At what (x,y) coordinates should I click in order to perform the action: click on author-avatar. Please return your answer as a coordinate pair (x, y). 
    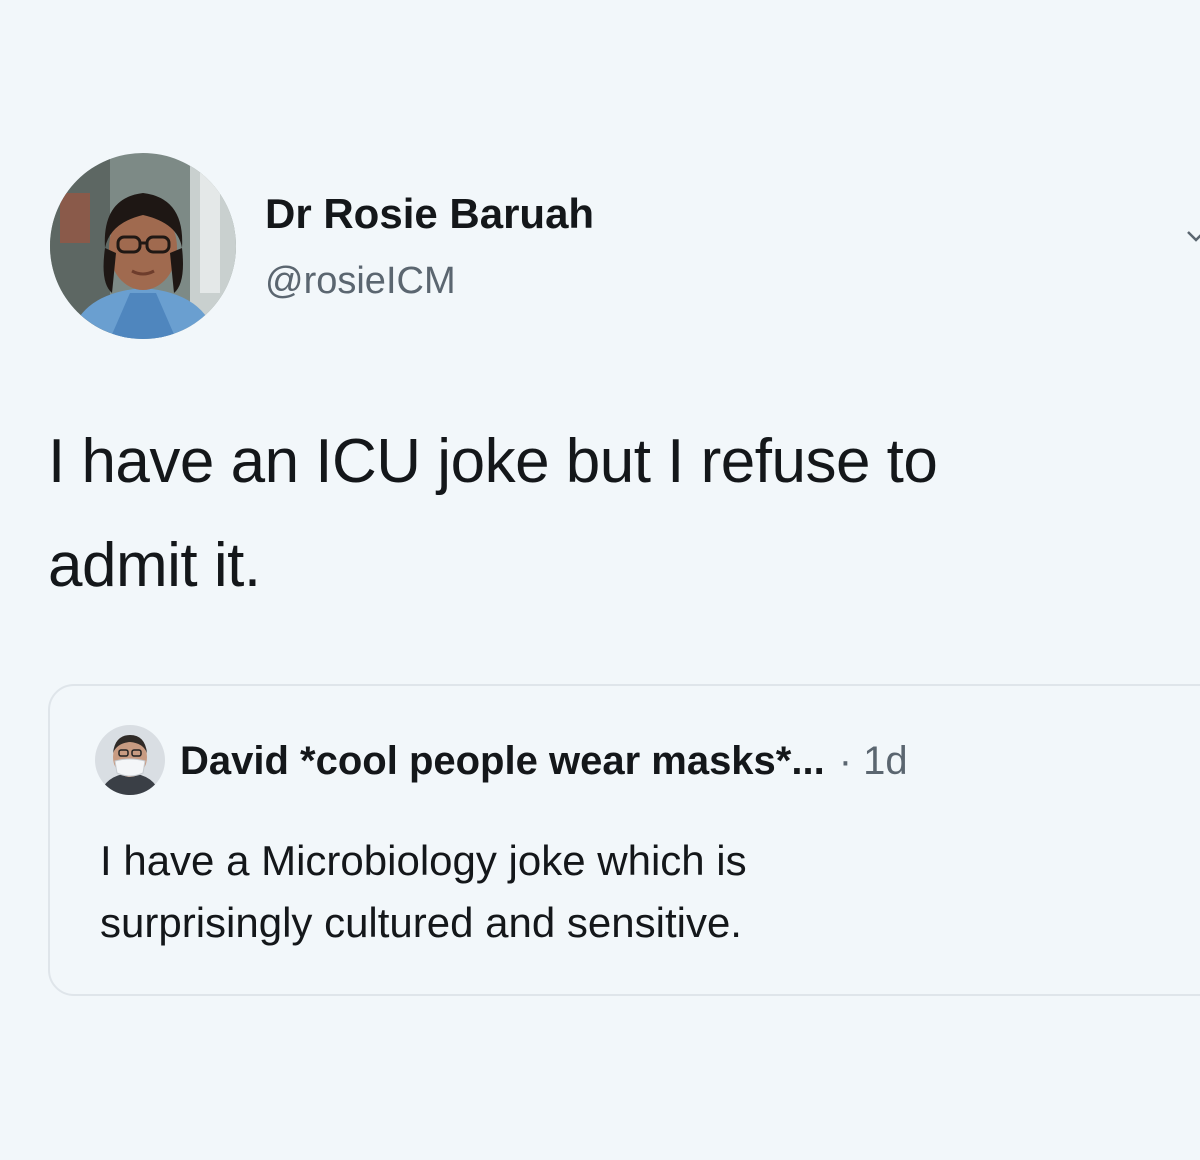
    Looking at the image, I should click on (143, 246).